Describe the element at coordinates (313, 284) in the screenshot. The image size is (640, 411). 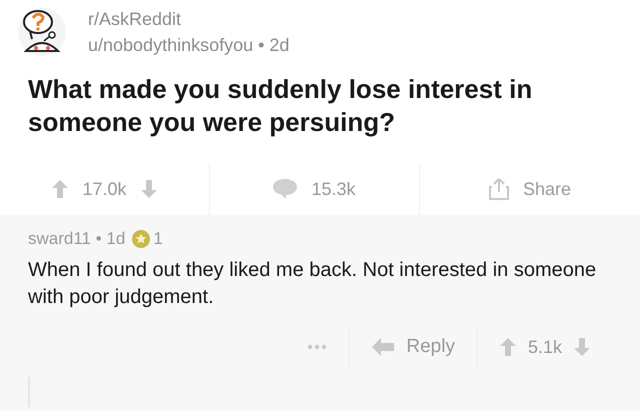
I see `comment-body: When I found out they liked me back. Not interested in someone with poor judgement.` at that location.